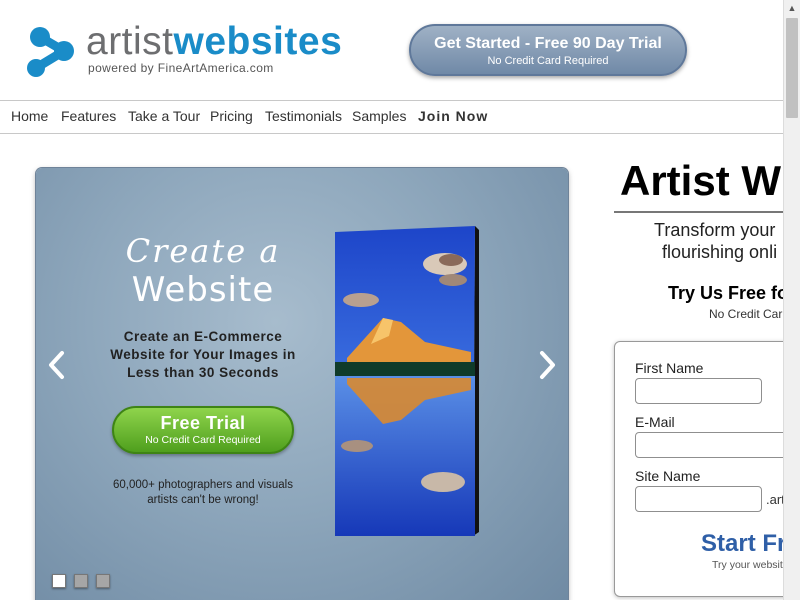 The image size is (800, 600). I want to click on site-name-input, so click(698, 499).